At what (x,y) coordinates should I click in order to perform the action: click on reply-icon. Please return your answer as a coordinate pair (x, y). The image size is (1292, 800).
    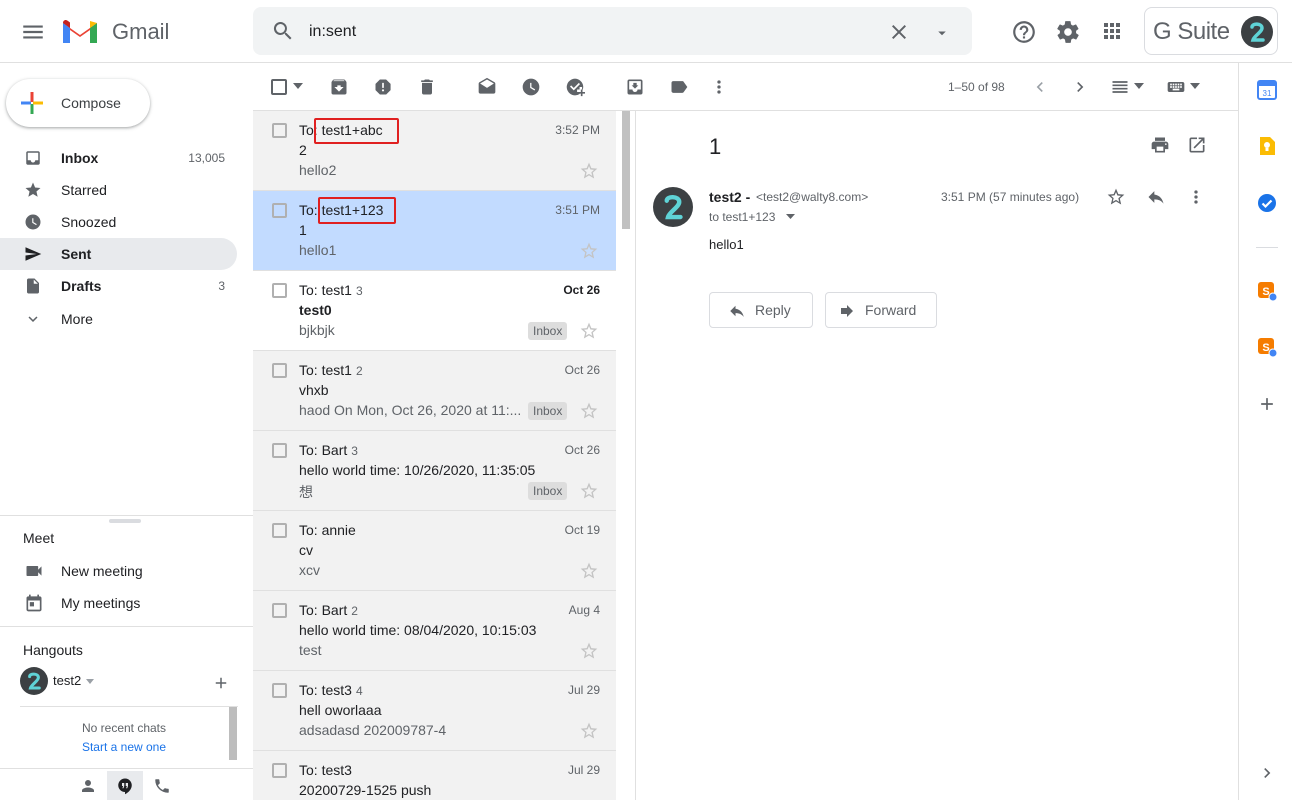
    Looking at the image, I should click on (1156, 197).